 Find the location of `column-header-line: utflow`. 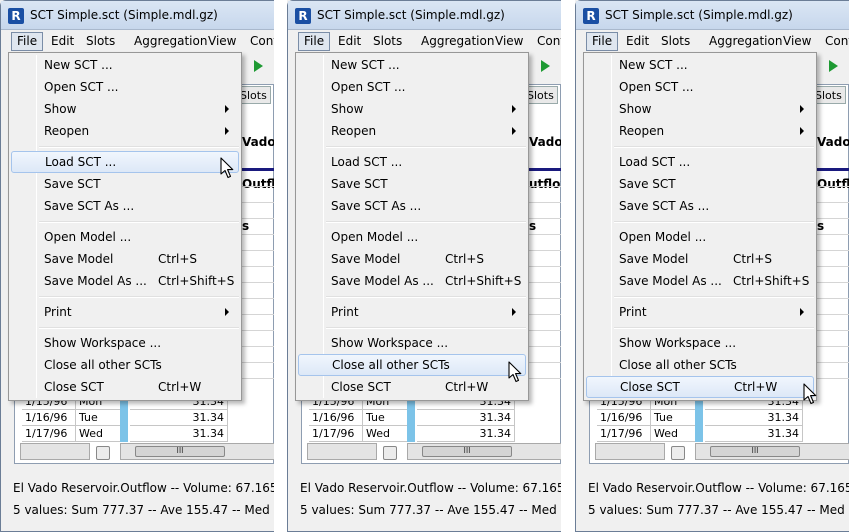

column-header-line: utflow is located at coordinates (545, 184).